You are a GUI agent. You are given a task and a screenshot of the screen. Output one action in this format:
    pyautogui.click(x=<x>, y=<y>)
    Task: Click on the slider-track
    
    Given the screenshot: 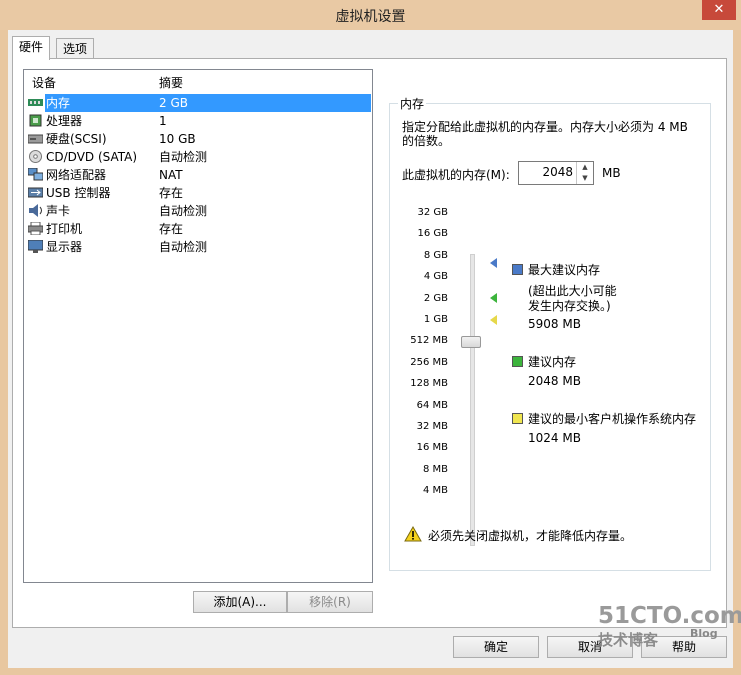 What is the action you would take?
    pyautogui.click(x=472, y=400)
    